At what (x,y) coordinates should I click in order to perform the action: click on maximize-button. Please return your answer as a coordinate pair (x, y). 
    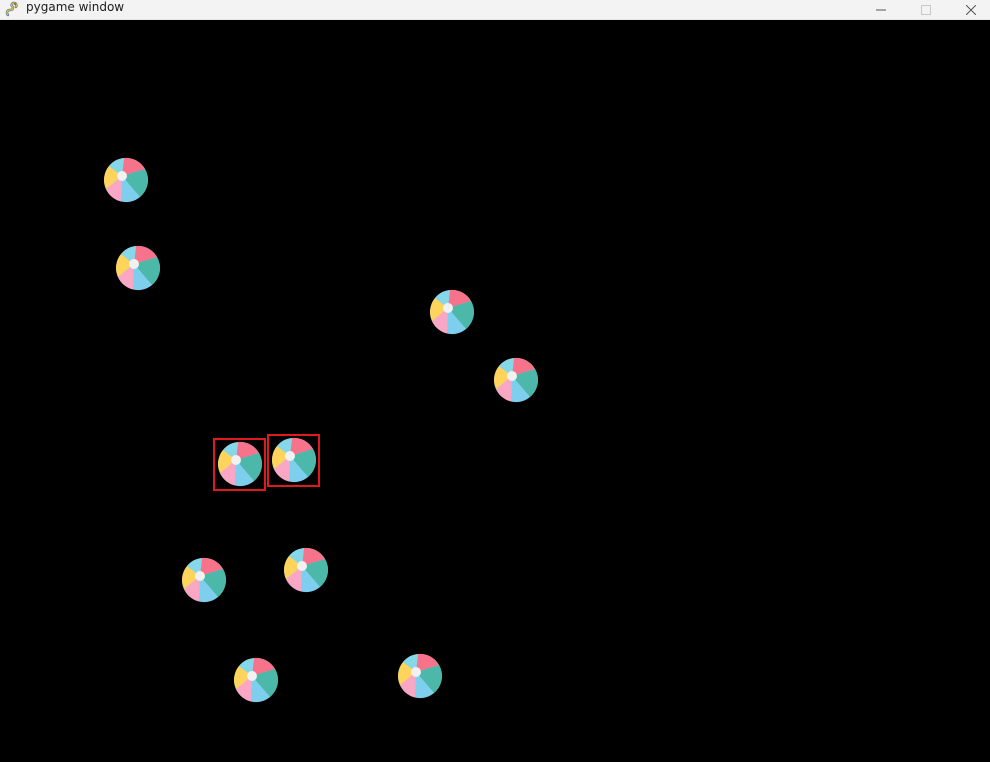
    Looking at the image, I should click on (926, 10).